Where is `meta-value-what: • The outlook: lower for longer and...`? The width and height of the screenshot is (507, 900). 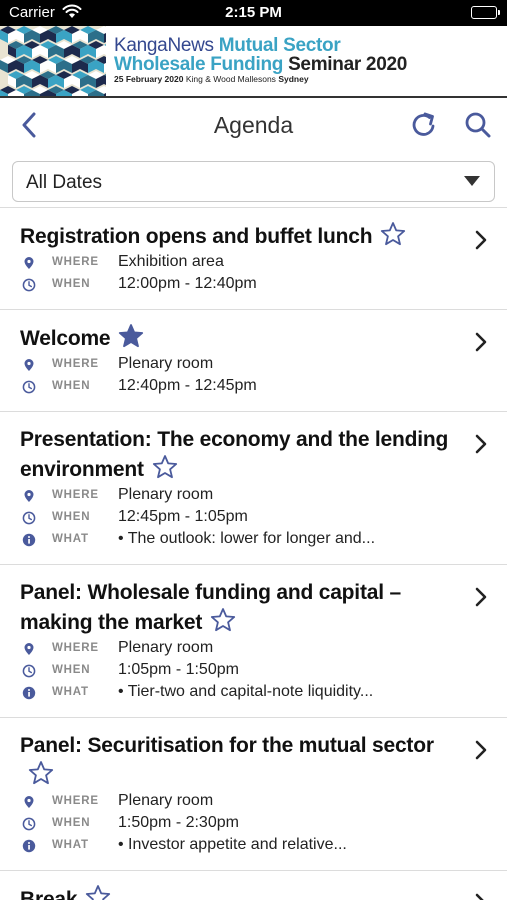
meta-value-what: • The outlook: lower for longer and... is located at coordinates (247, 538).